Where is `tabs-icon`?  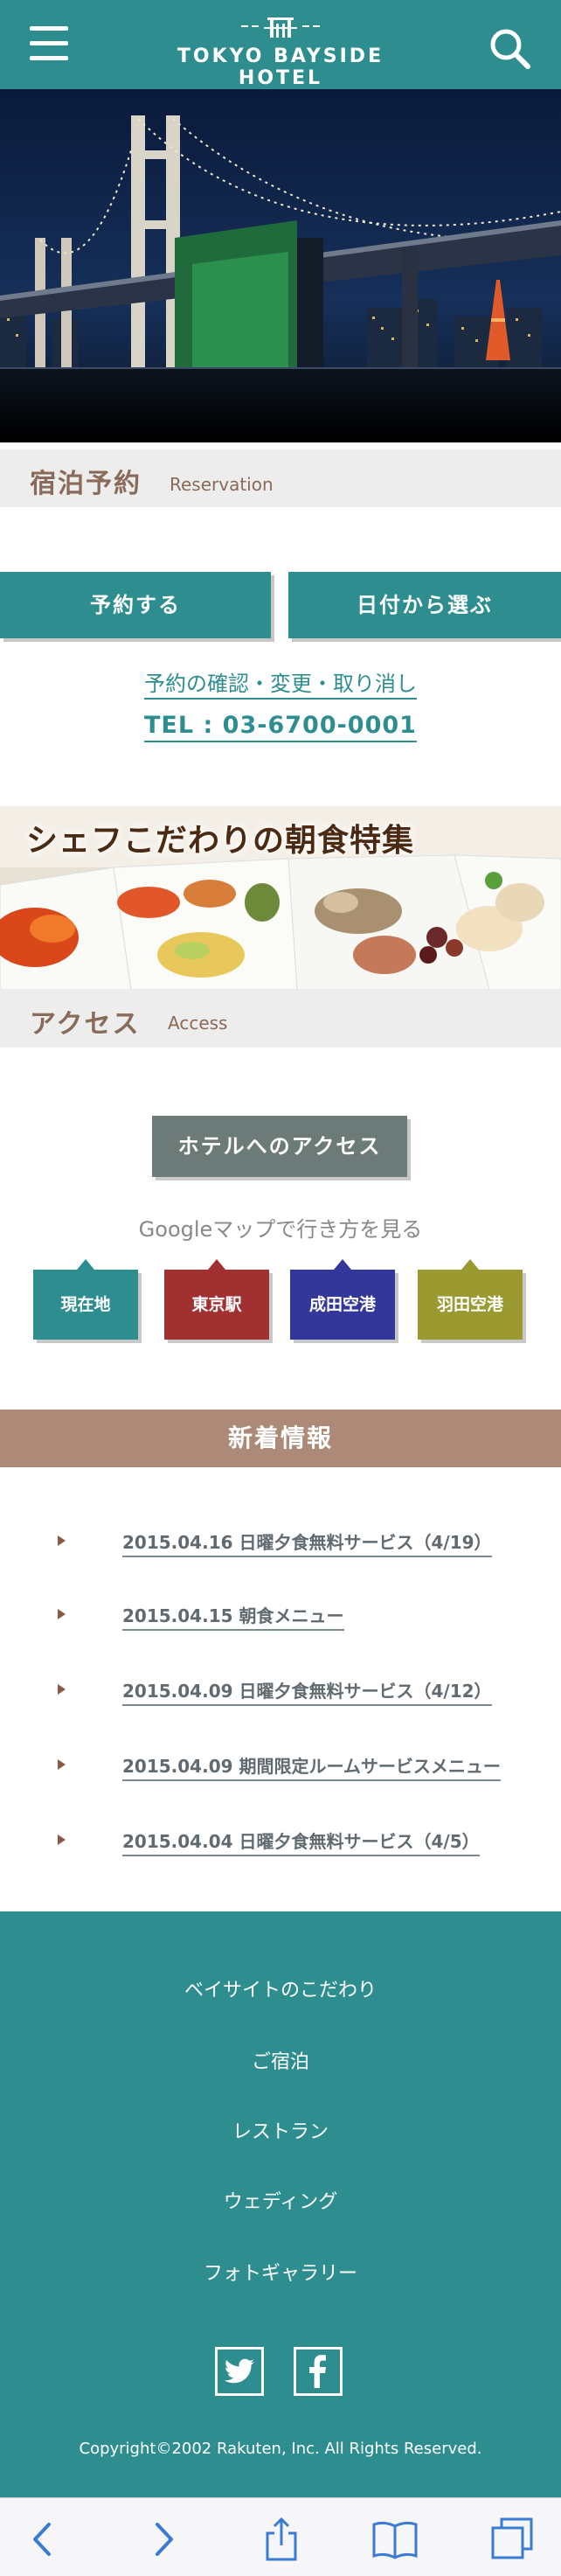 tabs-icon is located at coordinates (512, 2539).